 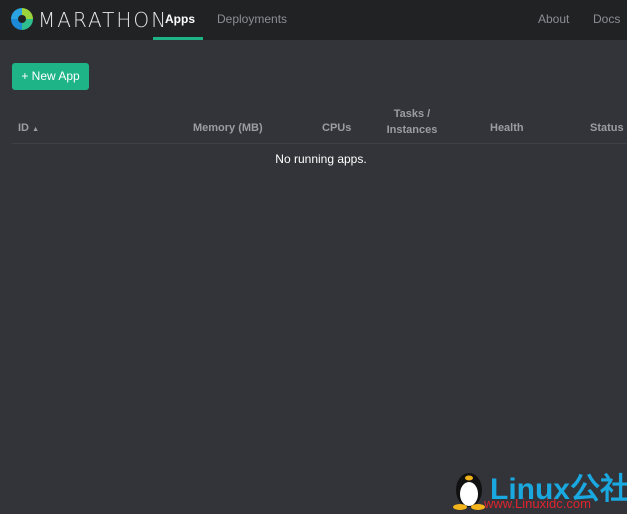 I want to click on column-tasks-line1: Tasks /, so click(x=412, y=114).